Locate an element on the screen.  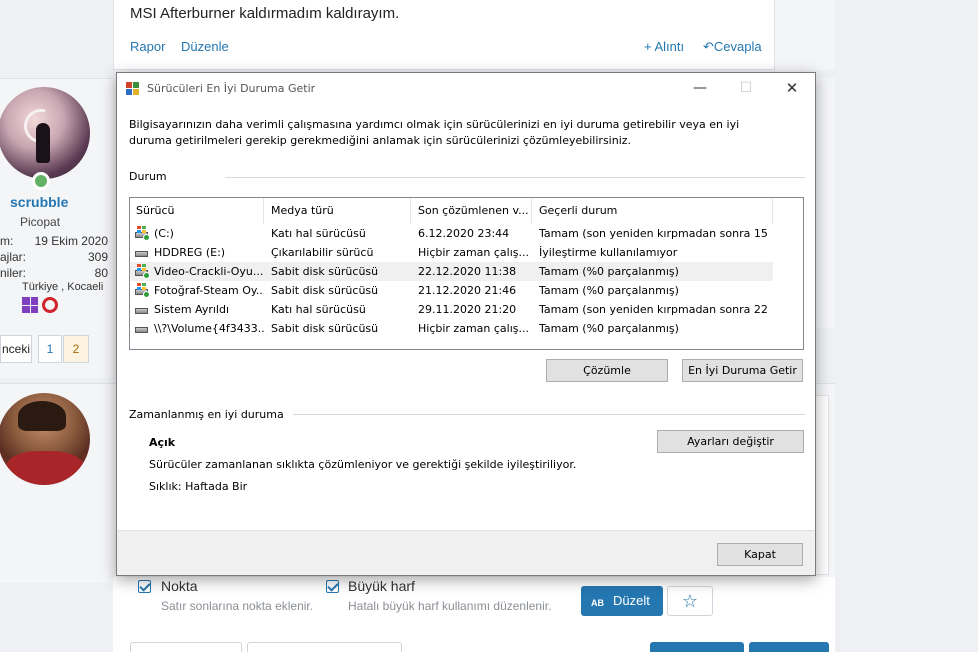
minimize-button: — is located at coordinates (700, 88).